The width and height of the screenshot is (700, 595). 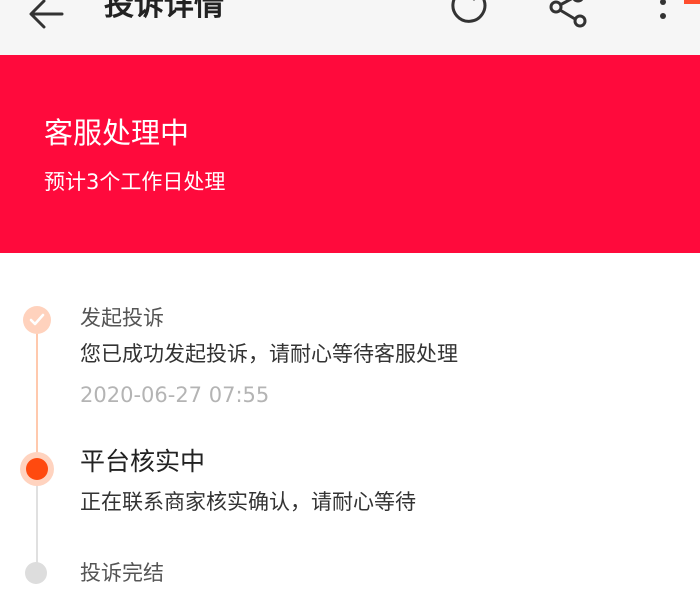 What do you see at coordinates (143, 461) in the screenshot?
I see `step-title-active: 平台核实中` at bounding box center [143, 461].